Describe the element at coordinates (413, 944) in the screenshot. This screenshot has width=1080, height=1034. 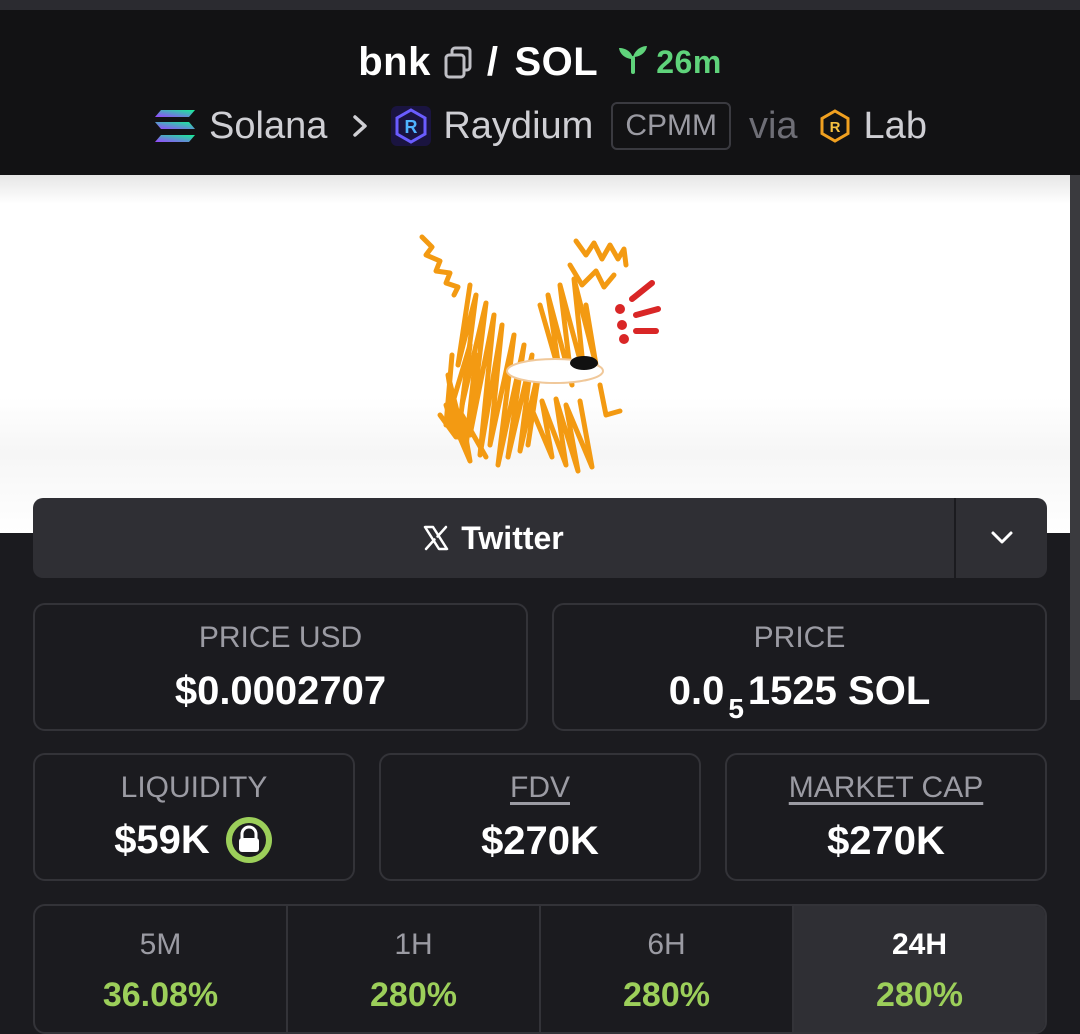
I see `timeframe-label: 1H` at that location.